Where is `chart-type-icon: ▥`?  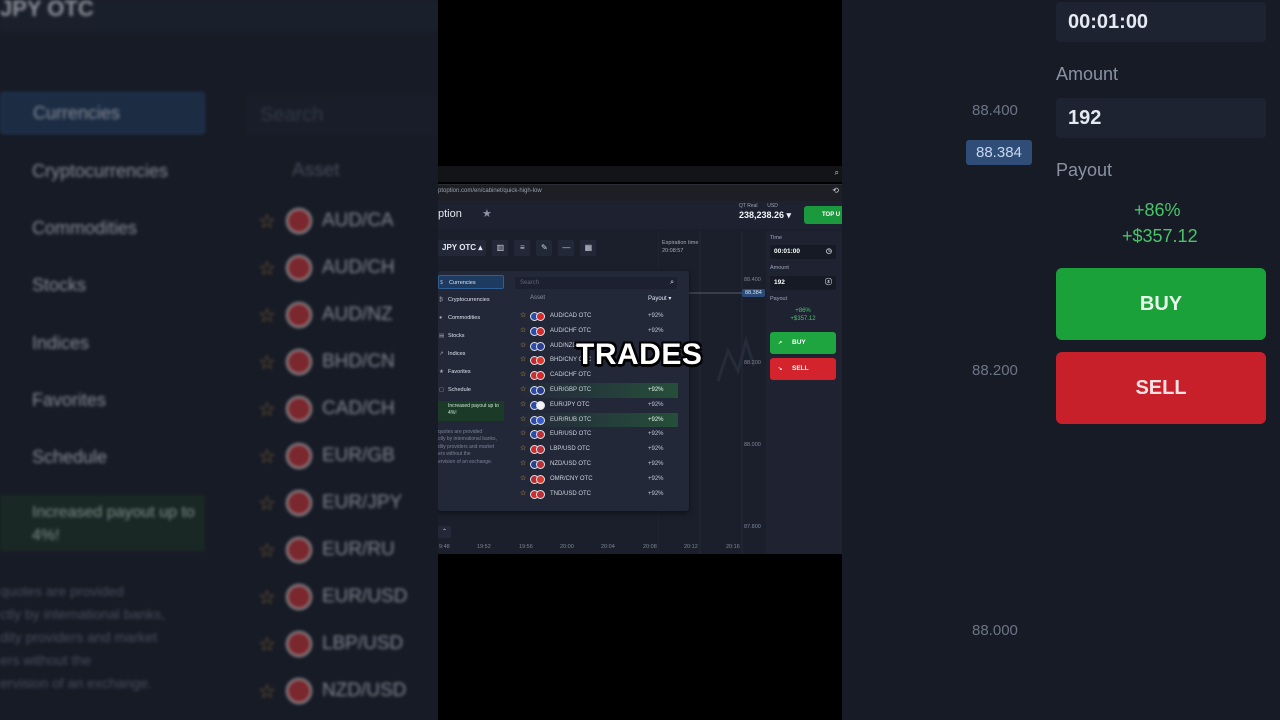 chart-type-icon: ▥ is located at coordinates (500, 248).